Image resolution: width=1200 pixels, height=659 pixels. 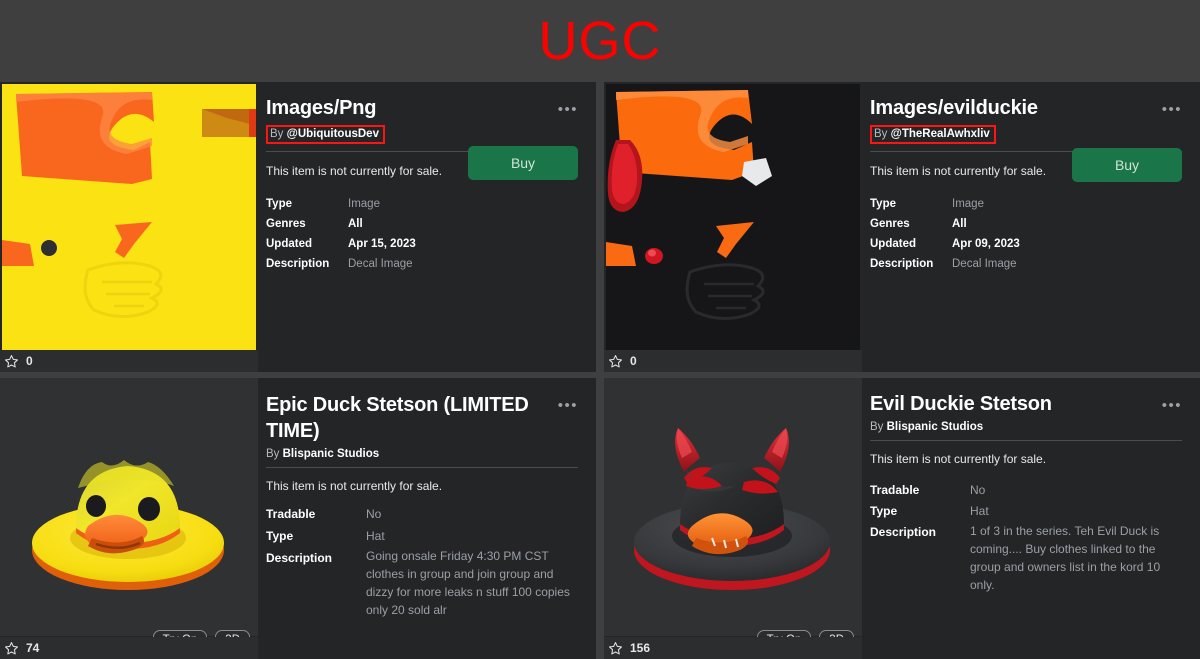 I want to click on spec-key: Updated, so click(x=893, y=244).